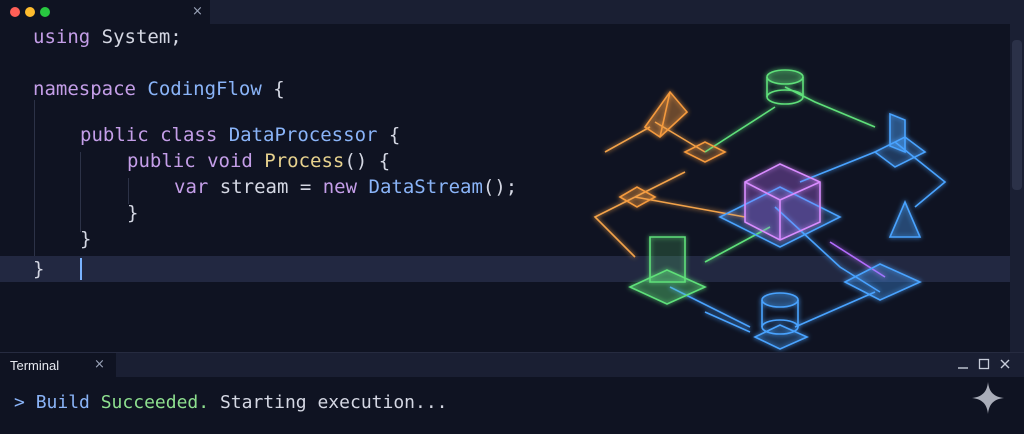  I want to click on vertical-scrollbar, so click(1017, 188).